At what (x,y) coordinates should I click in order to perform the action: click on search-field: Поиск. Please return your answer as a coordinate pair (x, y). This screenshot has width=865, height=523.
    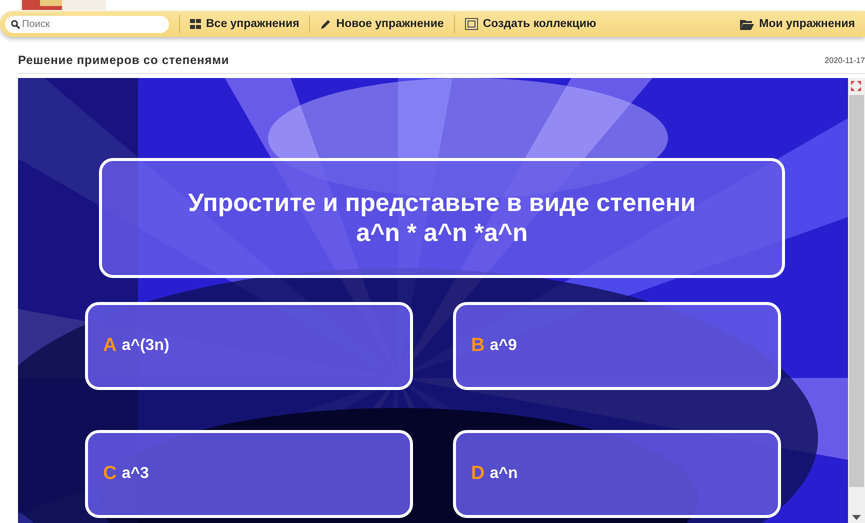
    Looking at the image, I should click on (87, 24).